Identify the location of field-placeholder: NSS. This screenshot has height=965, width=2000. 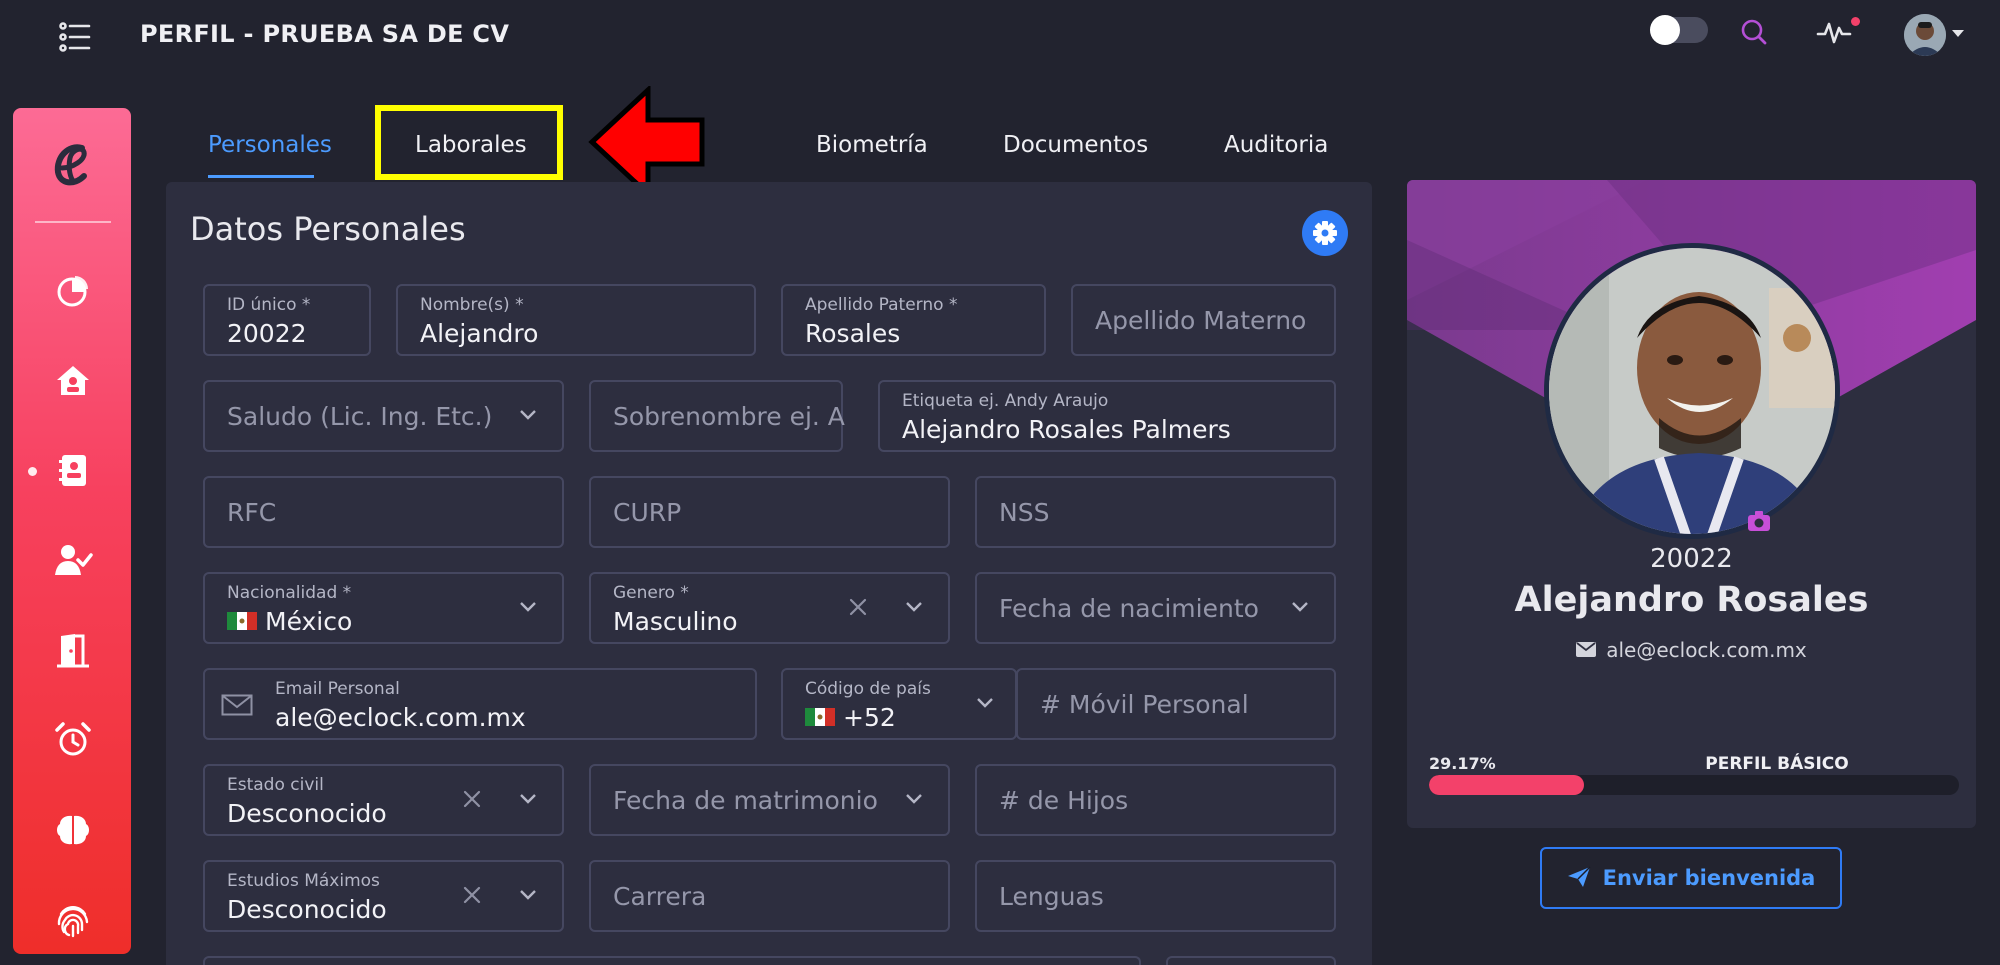
(1024, 512).